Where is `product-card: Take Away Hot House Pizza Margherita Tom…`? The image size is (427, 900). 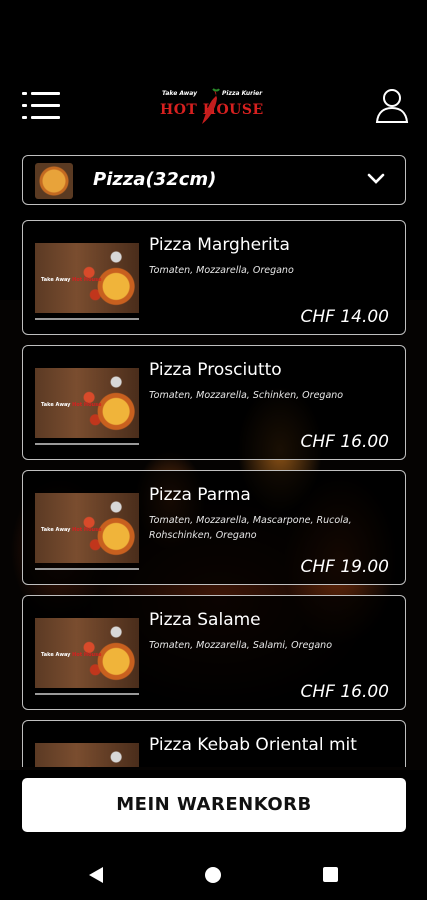
product-card: Take Away Hot House Pizza Margherita Tom… is located at coordinates (214, 277).